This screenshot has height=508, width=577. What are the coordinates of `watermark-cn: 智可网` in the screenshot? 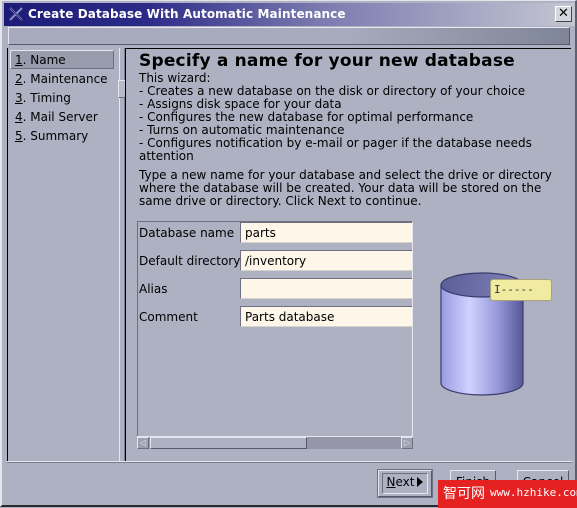 It's located at (464, 494).